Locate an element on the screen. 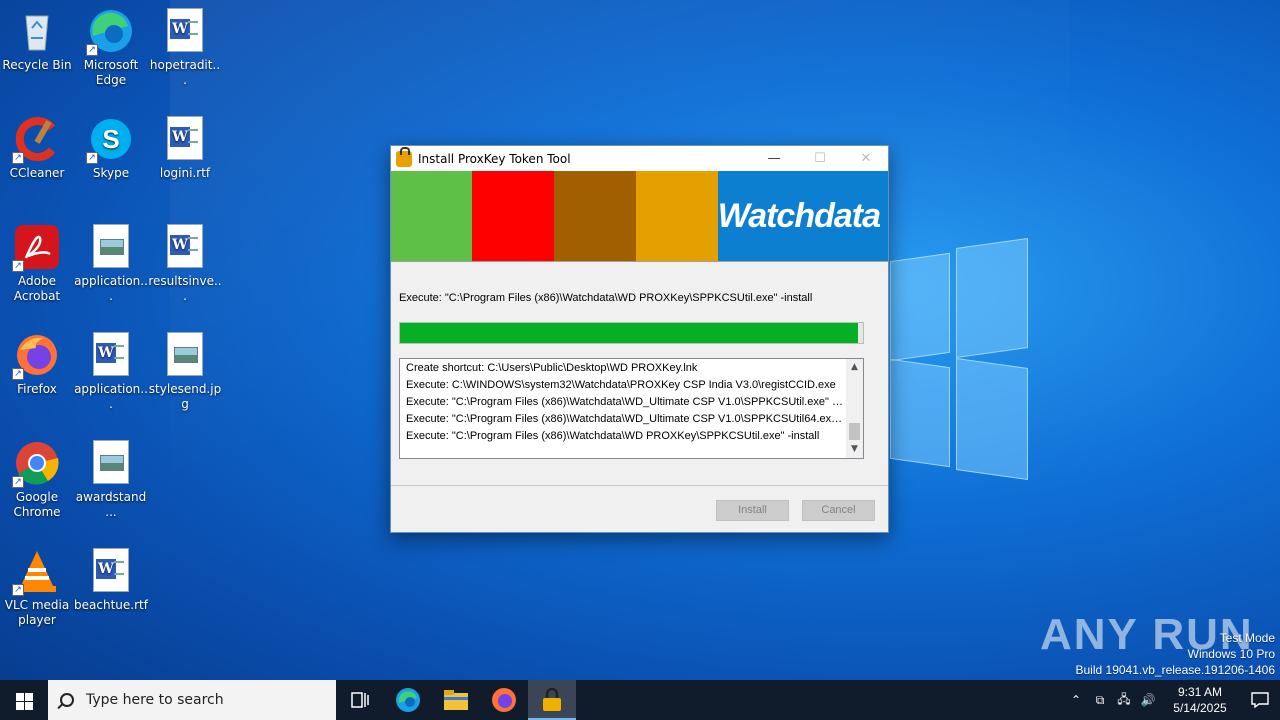  search-icon is located at coordinates (67, 700).